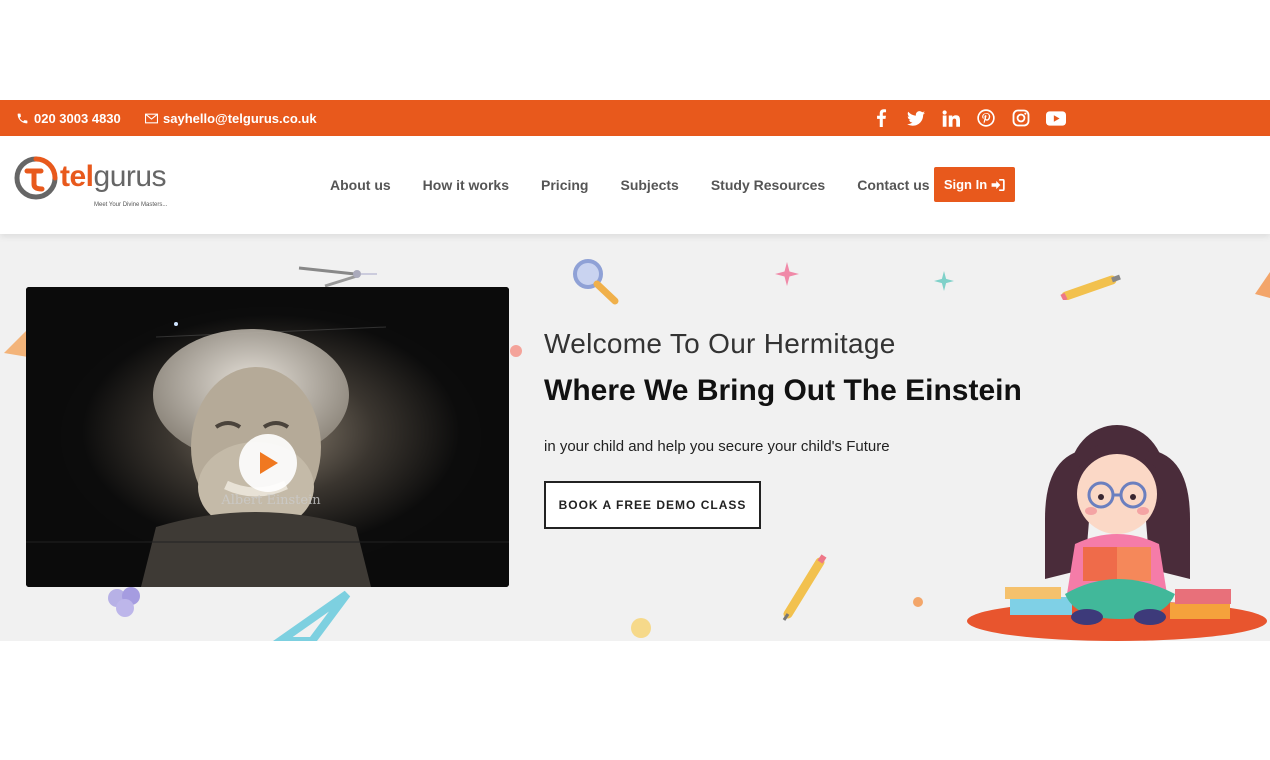 The width and height of the screenshot is (1270, 760). I want to click on nav-item-pricing: Pricing, so click(564, 185).